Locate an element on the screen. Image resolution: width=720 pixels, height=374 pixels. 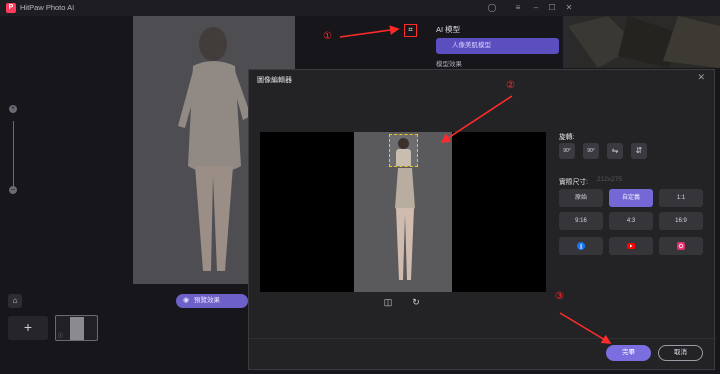
ratio-label: 自定義 is located at coordinates (630, 198).